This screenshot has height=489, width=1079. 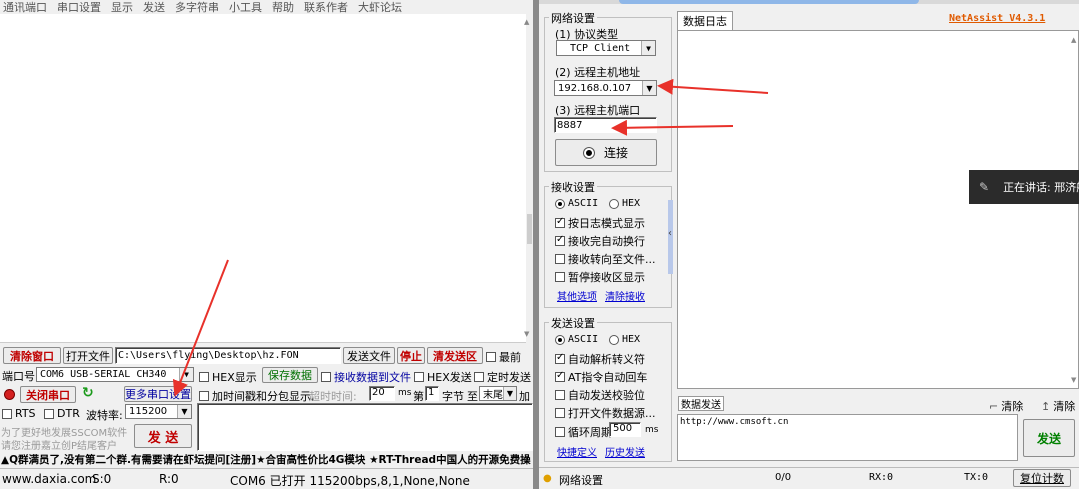 I want to click on host-label: (2) 远程主机地址, so click(x=598, y=72).